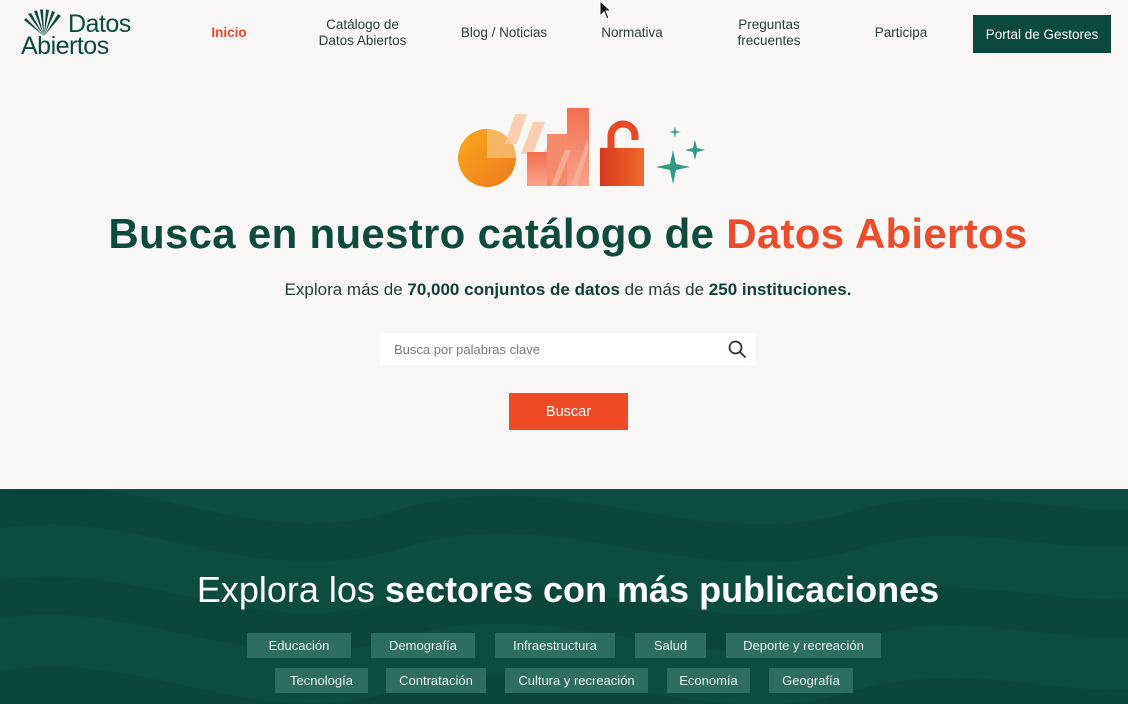 Image resolution: width=1128 pixels, height=704 pixels. I want to click on nav-participa: Participa, so click(901, 33).